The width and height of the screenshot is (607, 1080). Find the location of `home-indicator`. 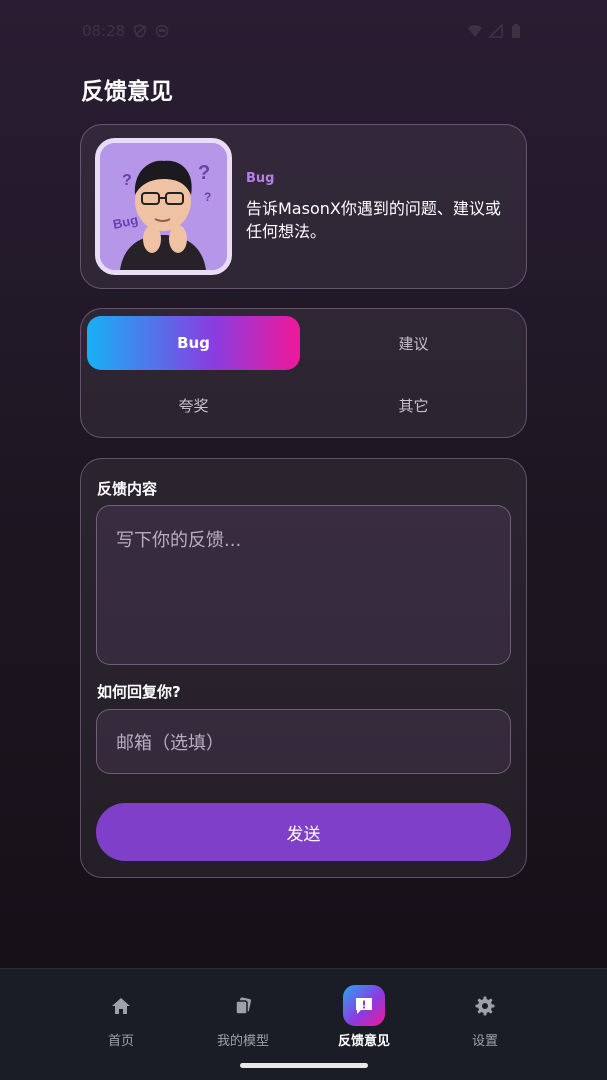

home-indicator is located at coordinates (304, 1065).